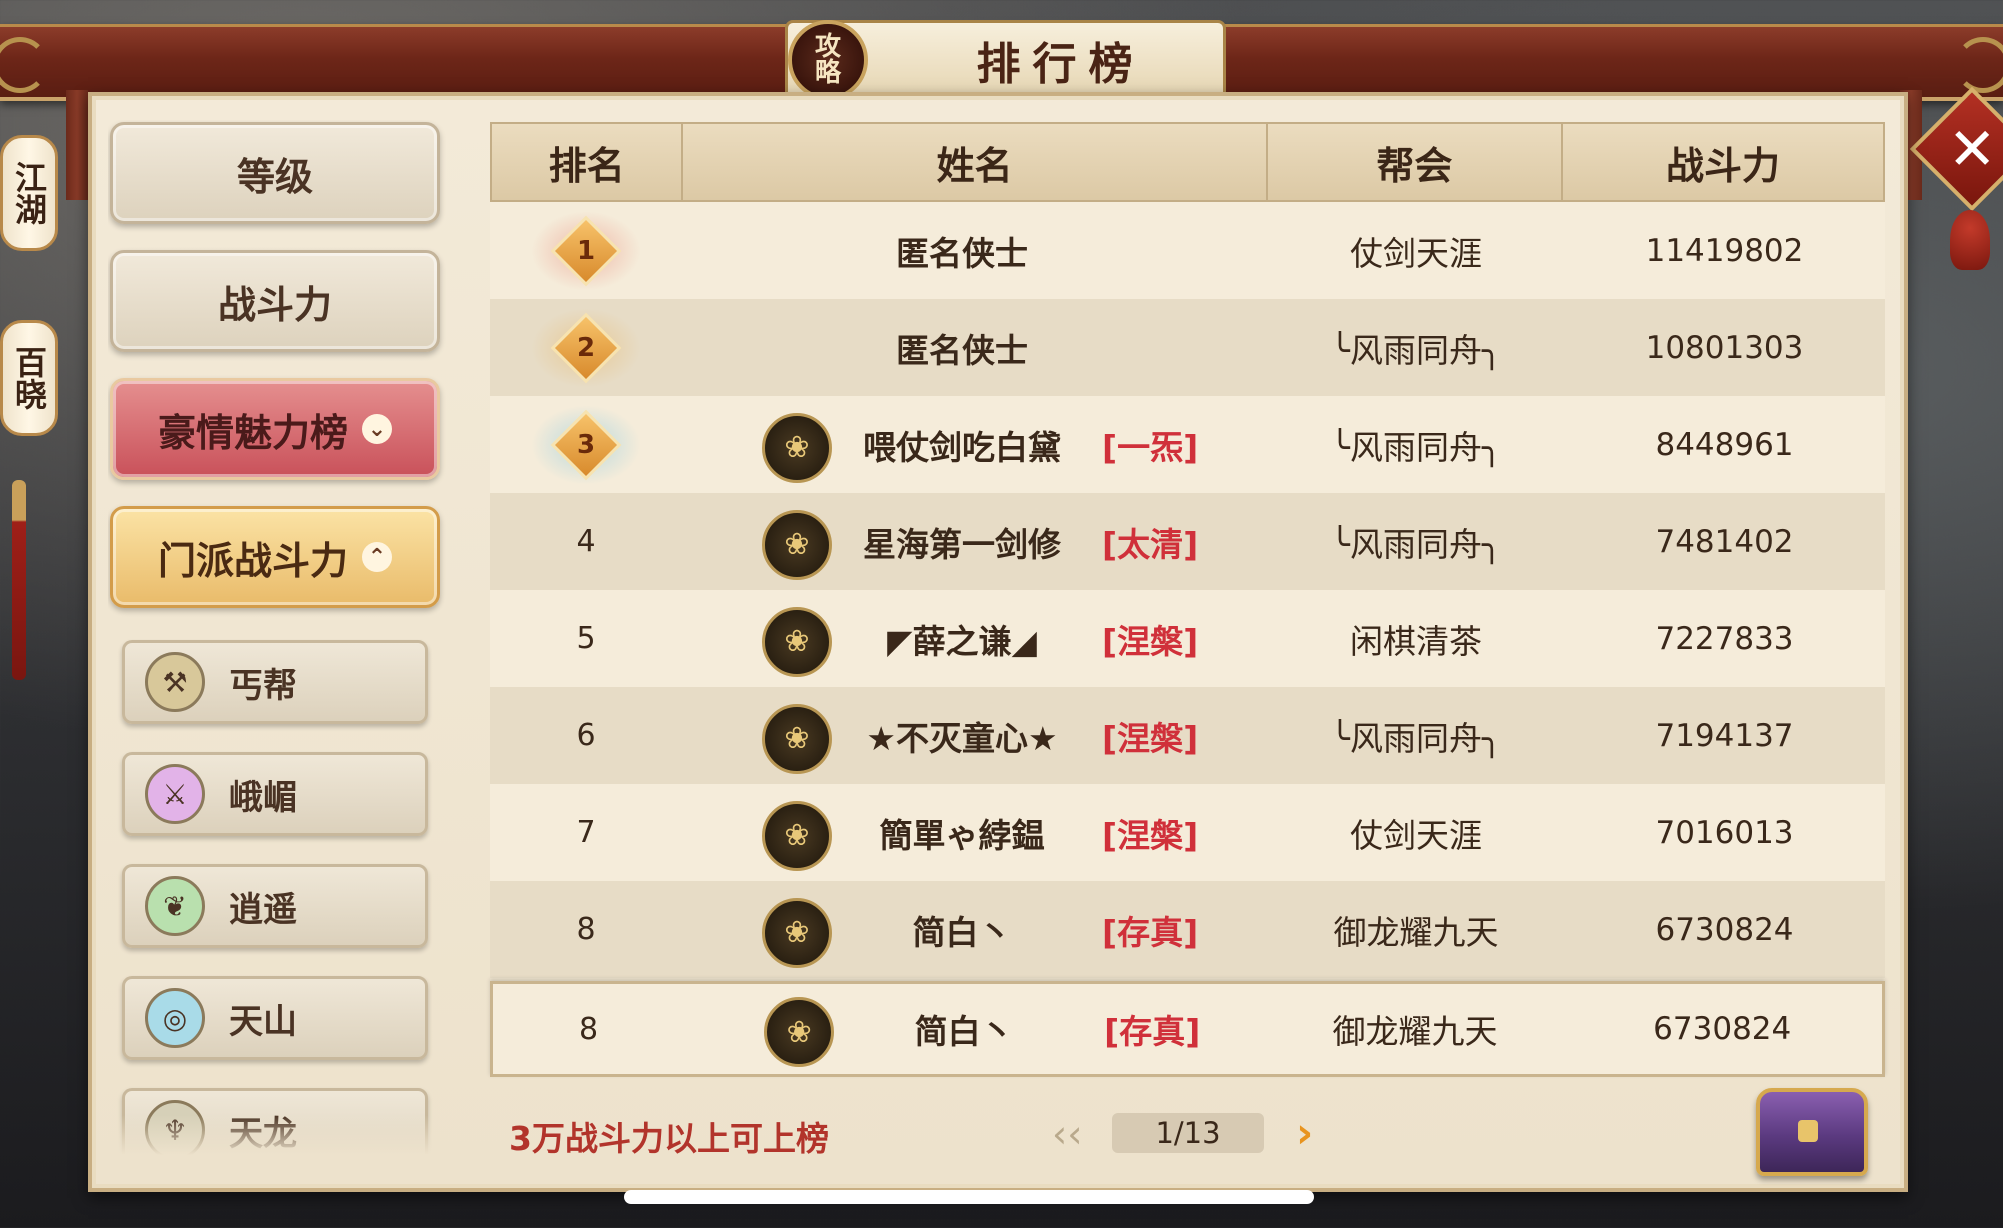  What do you see at coordinates (969, 1197) in the screenshot?
I see `home-indicator` at bounding box center [969, 1197].